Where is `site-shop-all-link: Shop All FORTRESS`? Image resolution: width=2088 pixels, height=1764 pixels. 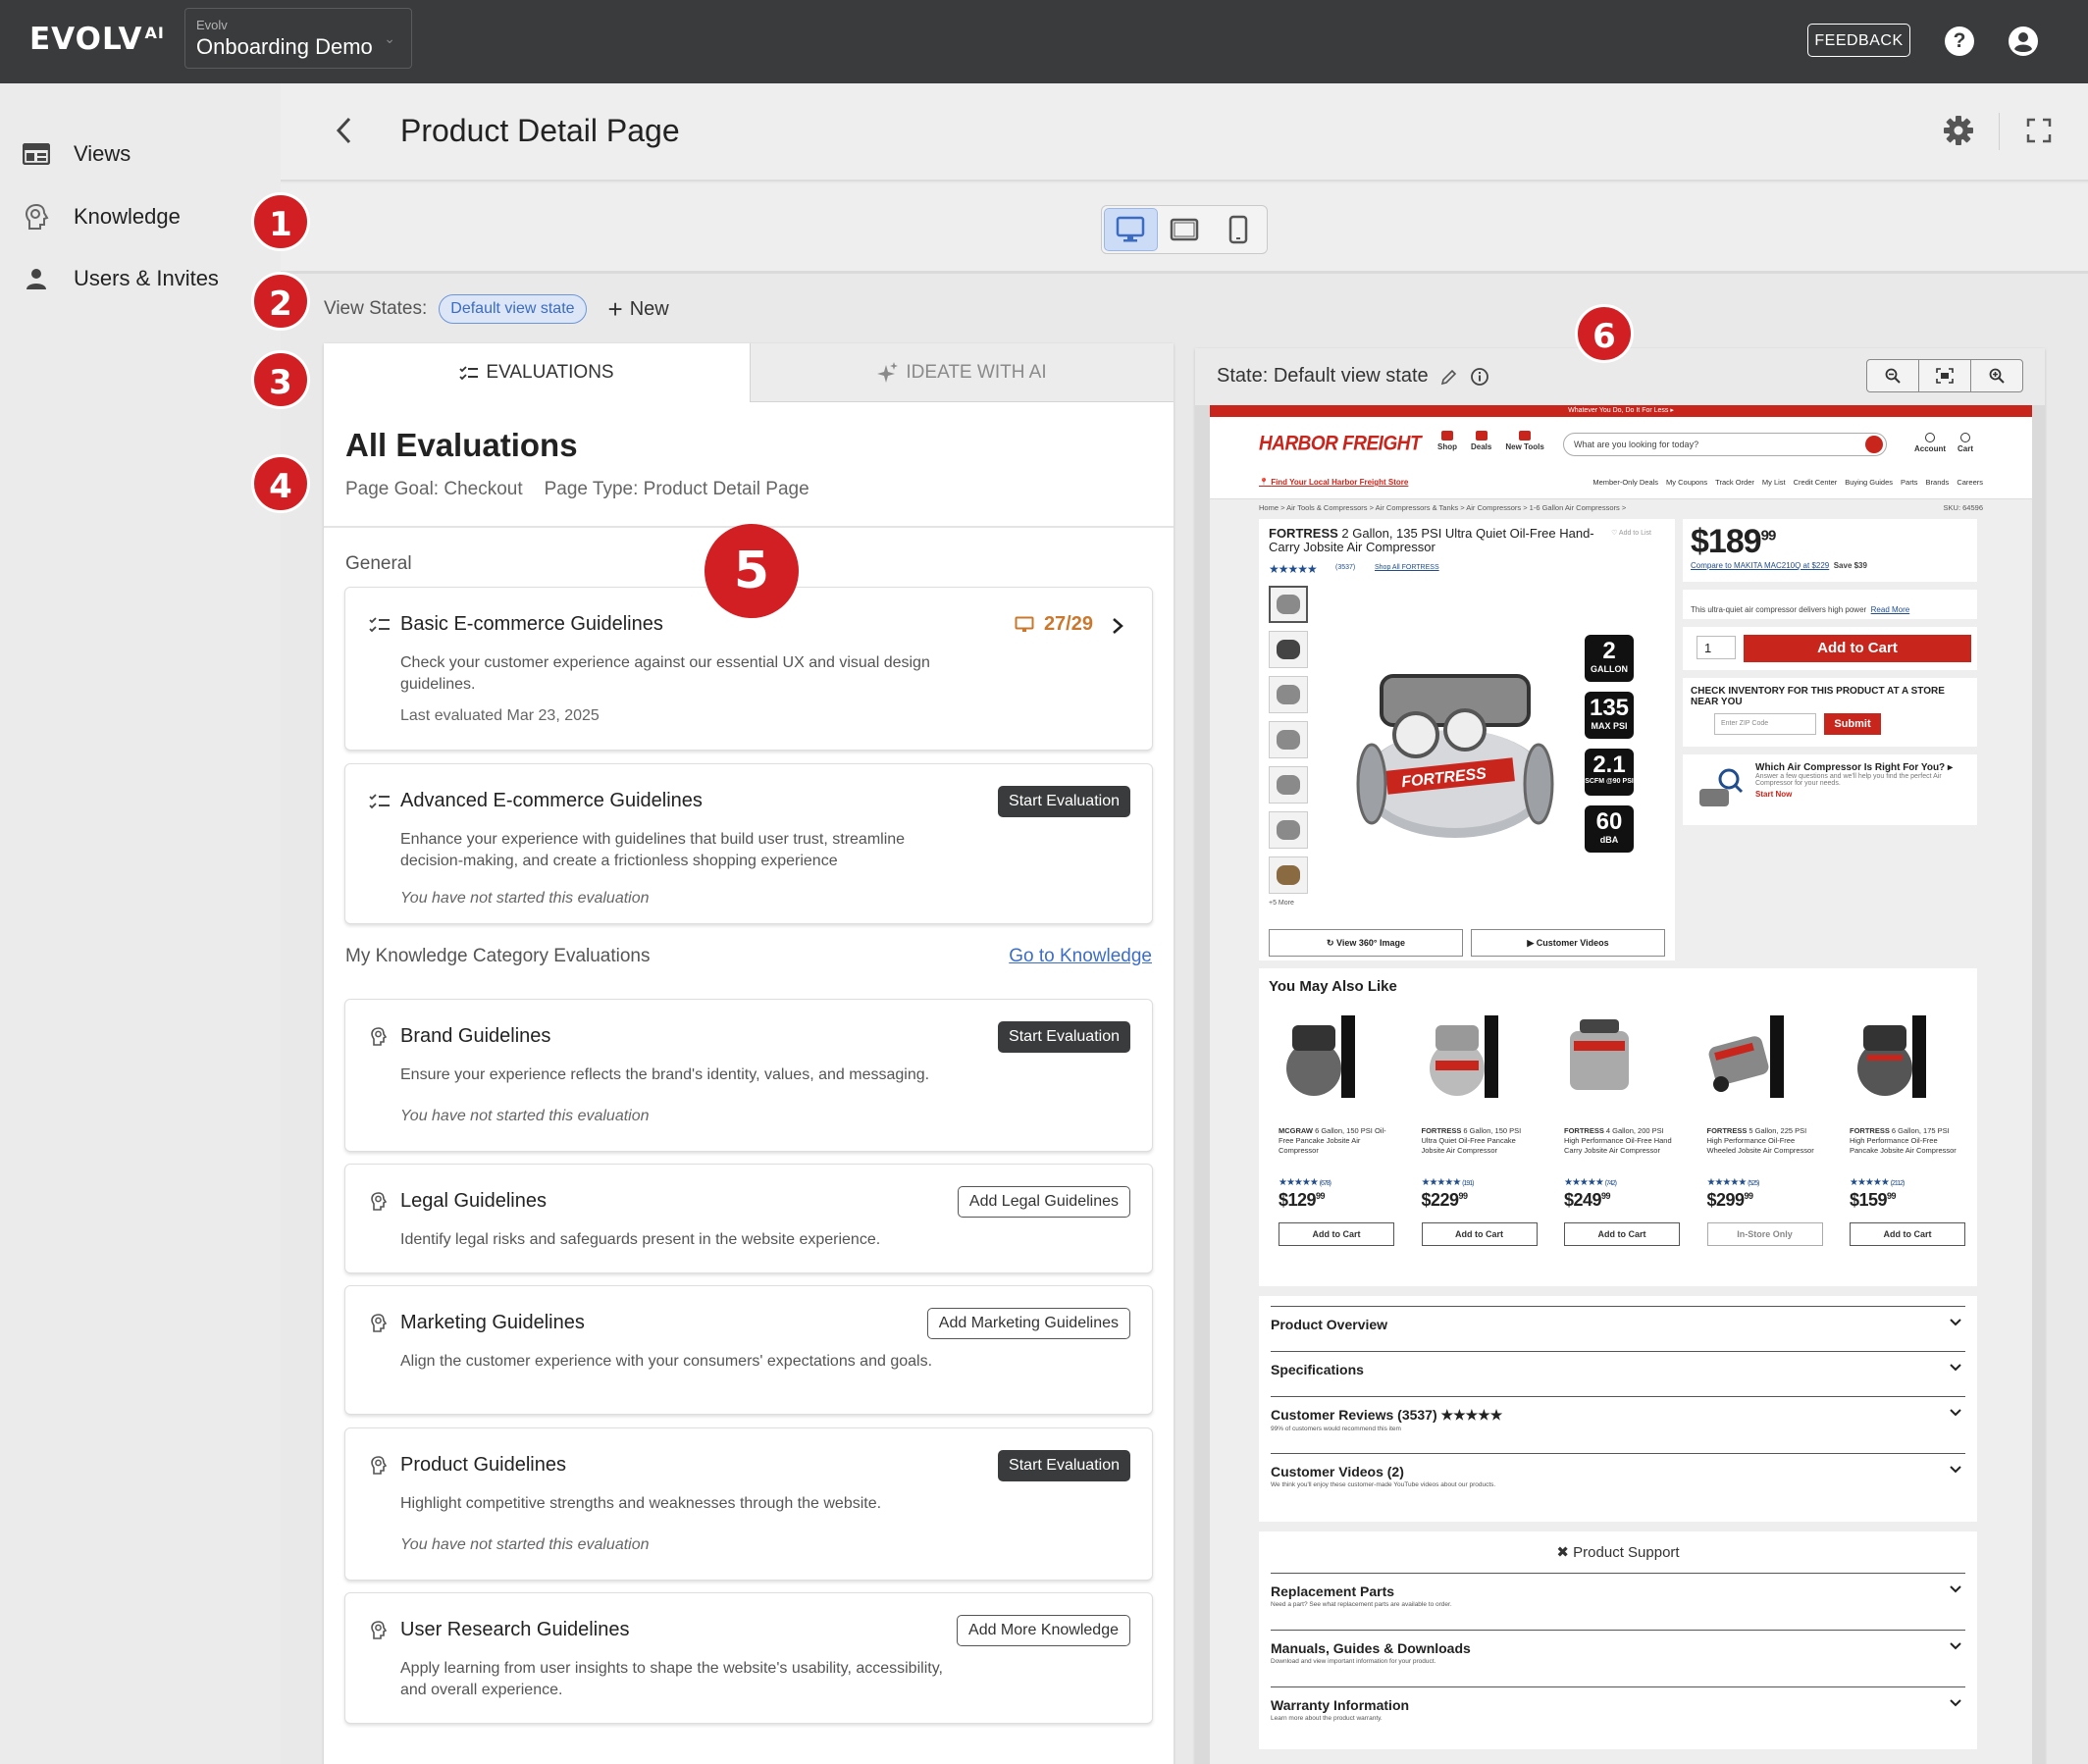
site-shop-all-link: Shop All FORTRESS is located at coordinates (1407, 567).